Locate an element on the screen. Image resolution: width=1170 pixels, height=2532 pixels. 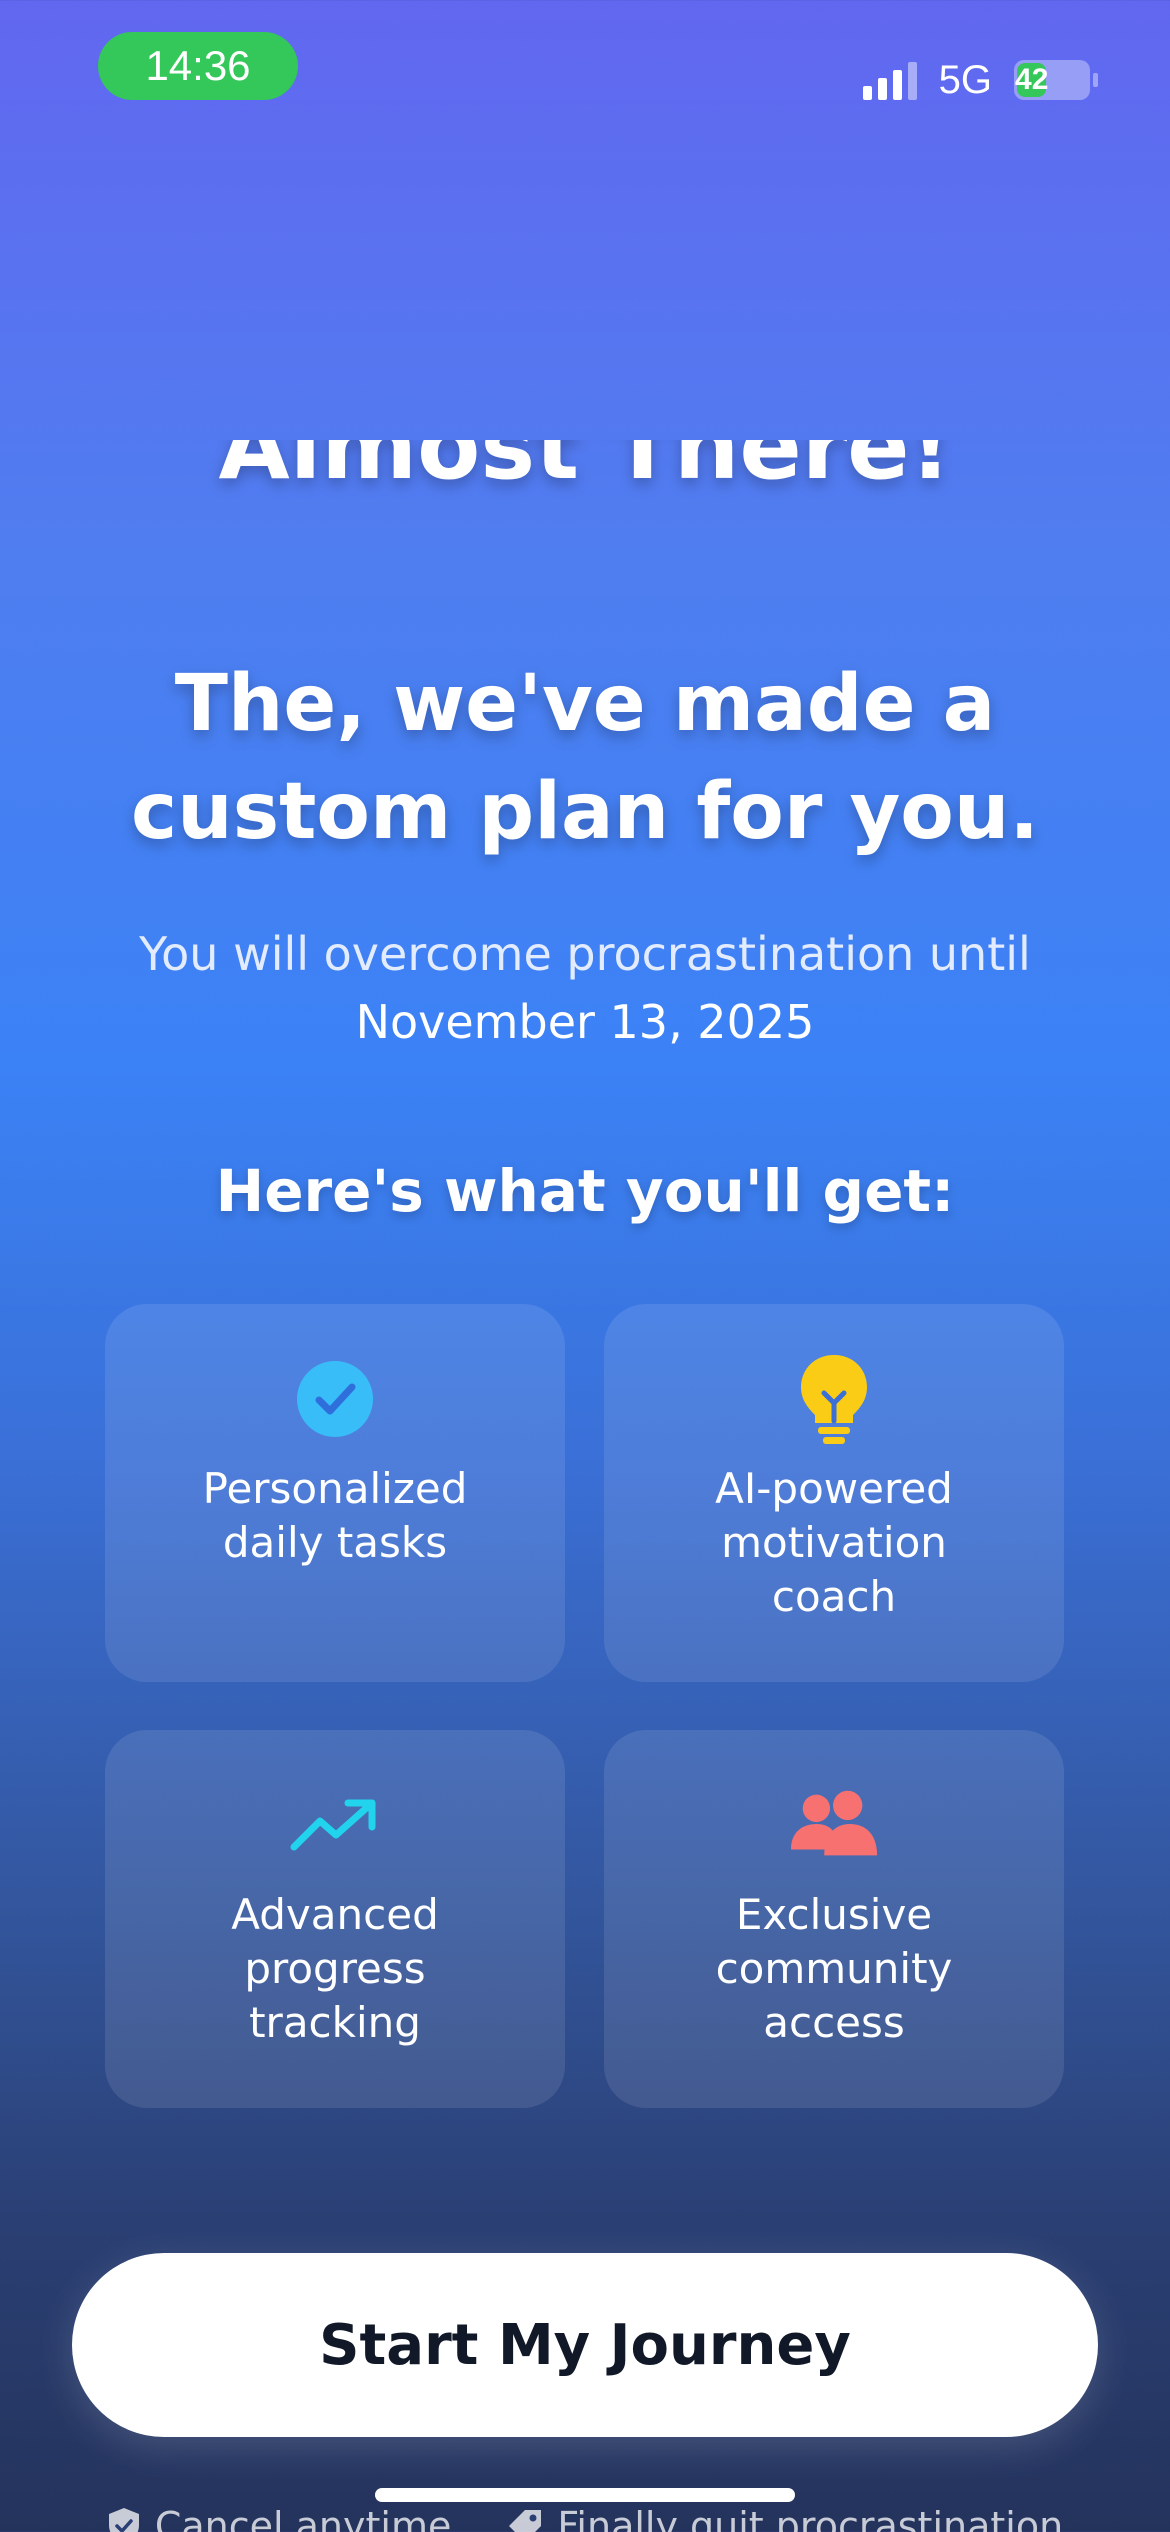
users-icon is located at coordinates (834, 1825).